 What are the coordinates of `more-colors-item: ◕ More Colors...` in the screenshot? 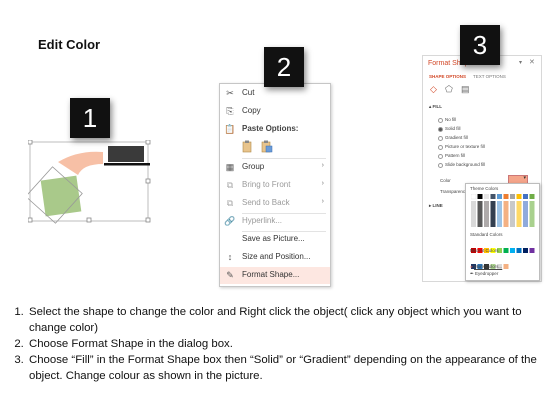 It's located at (486, 266).